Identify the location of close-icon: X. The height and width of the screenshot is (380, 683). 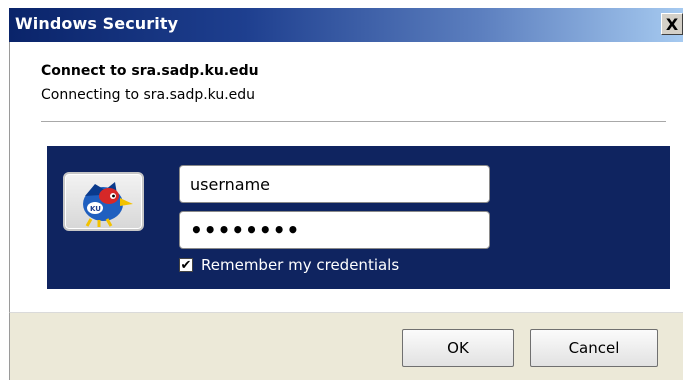
(672, 24).